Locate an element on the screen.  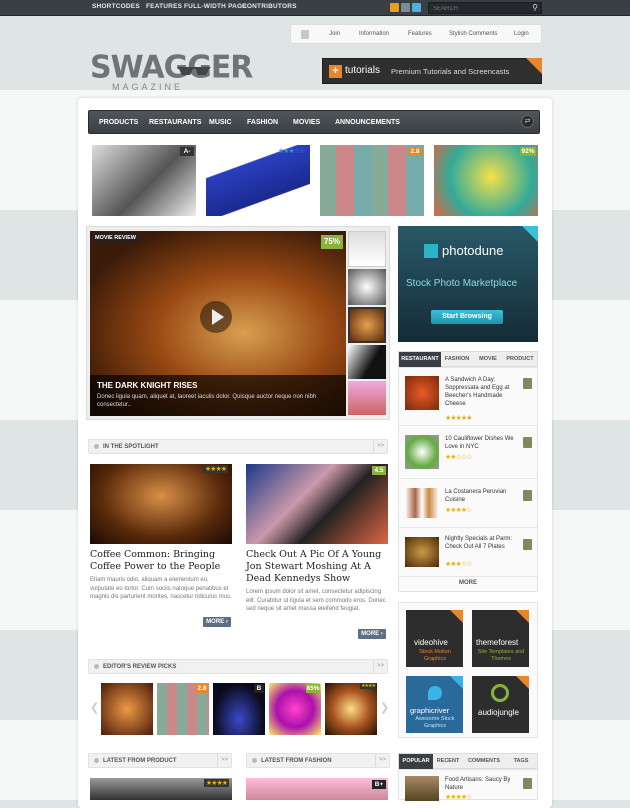
latest-fashion-arrow: >> is located at coordinates (382, 760).